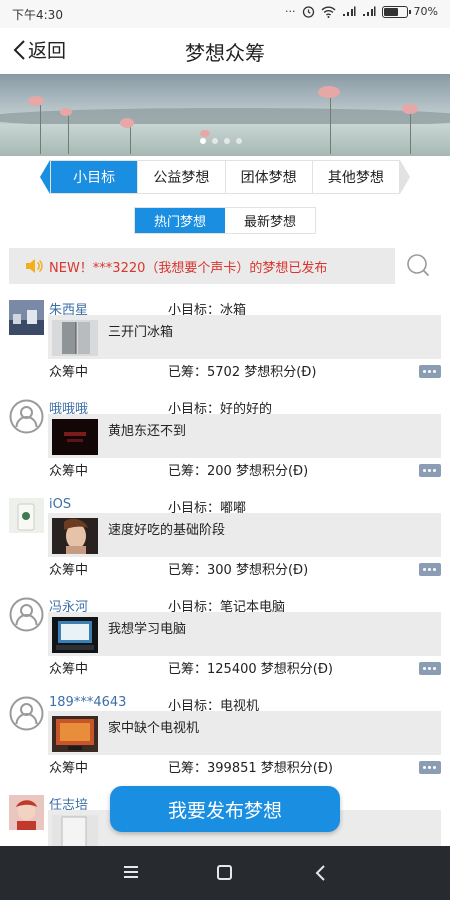 The width and height of the screenshot is (450, 900). Describe the element at coordinates (188, 268) in the screenshot. I see `notice-text: NEW！***3220（我想要个声卡）的梦想已发布` at that location.